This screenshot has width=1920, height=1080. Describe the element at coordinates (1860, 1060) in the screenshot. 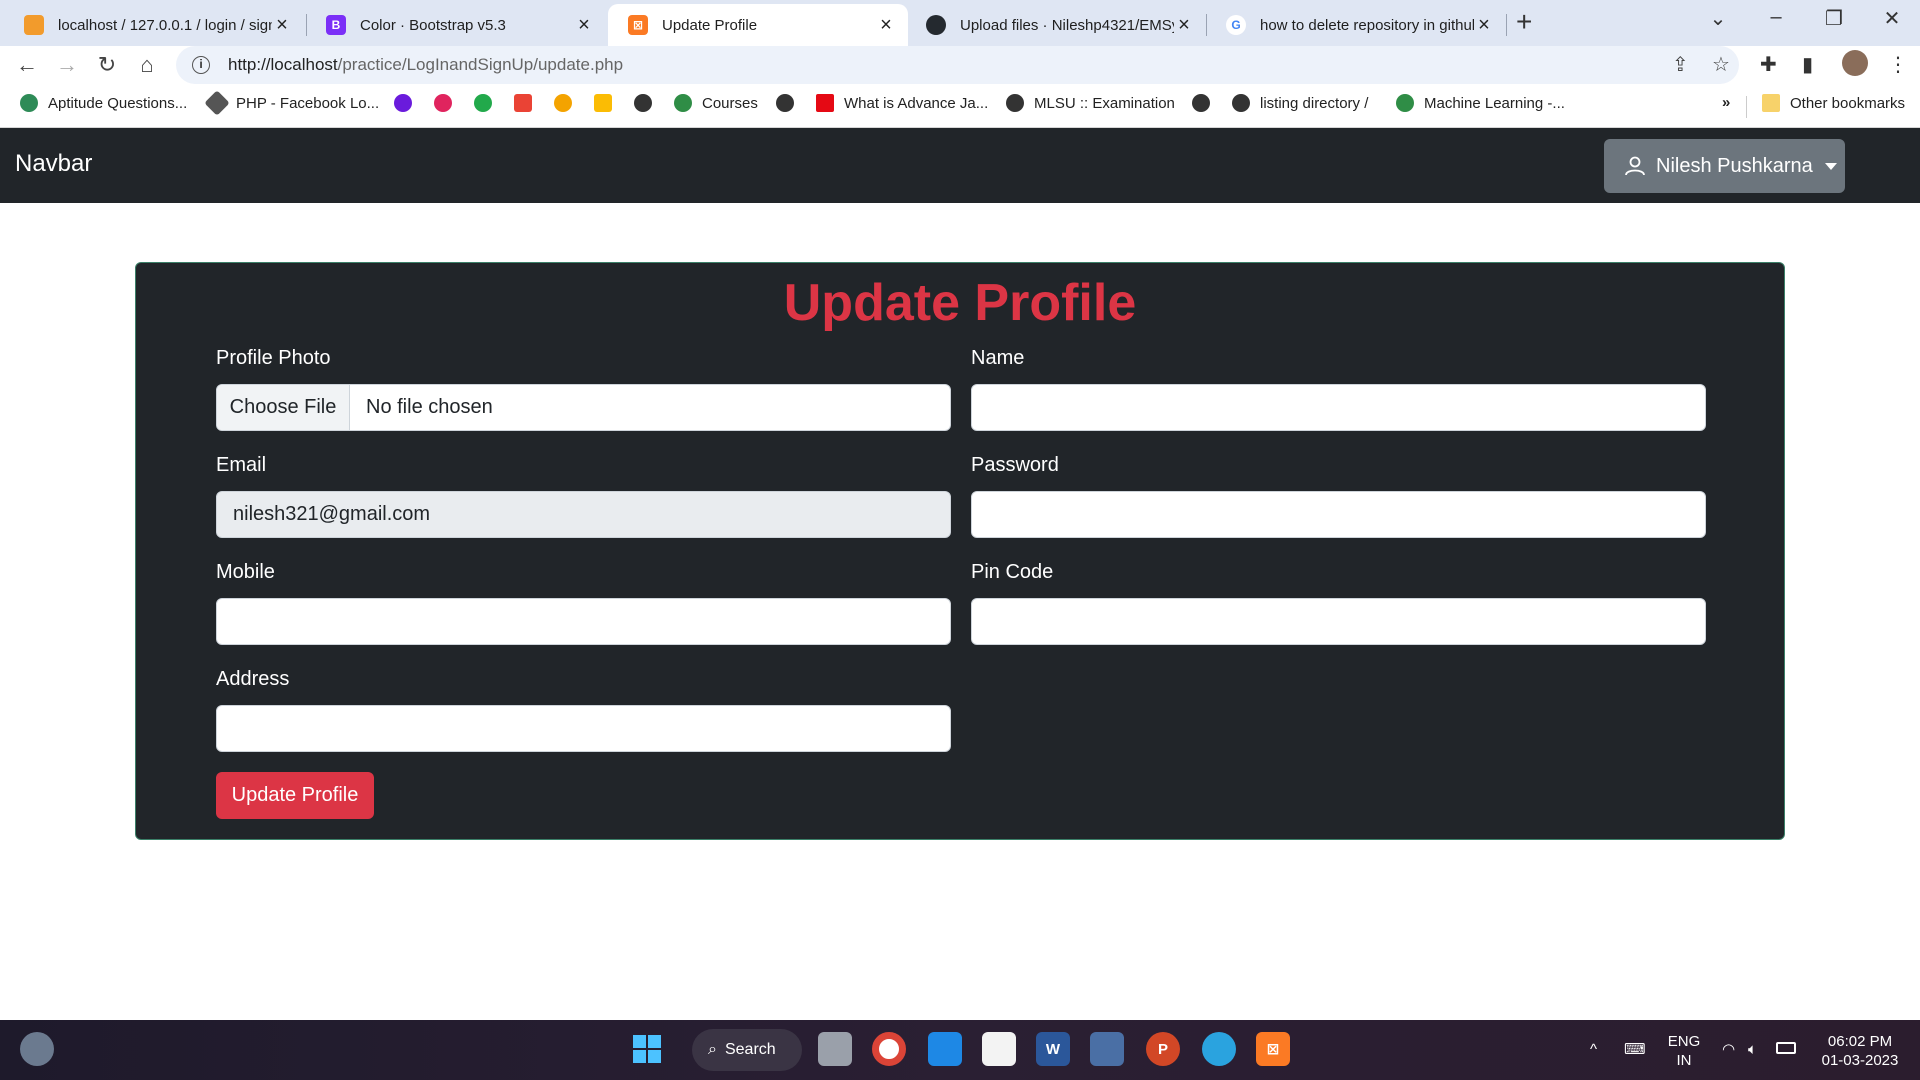

I see `clock-date: 01-03-2023` at that location.